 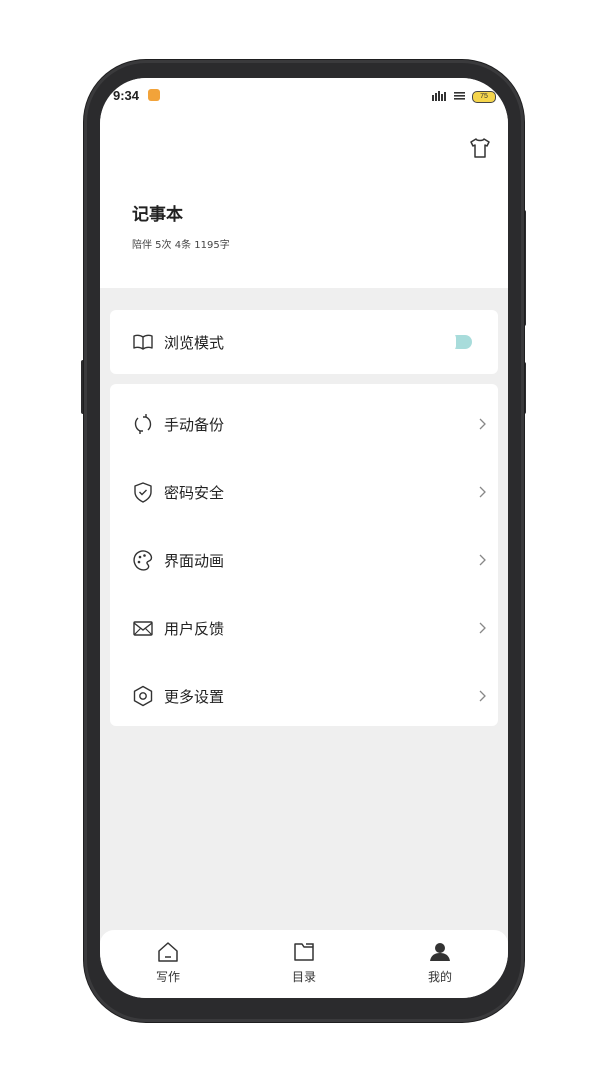 I want to click on nav-tab-mine: 我的, so click(x=440, y=966).